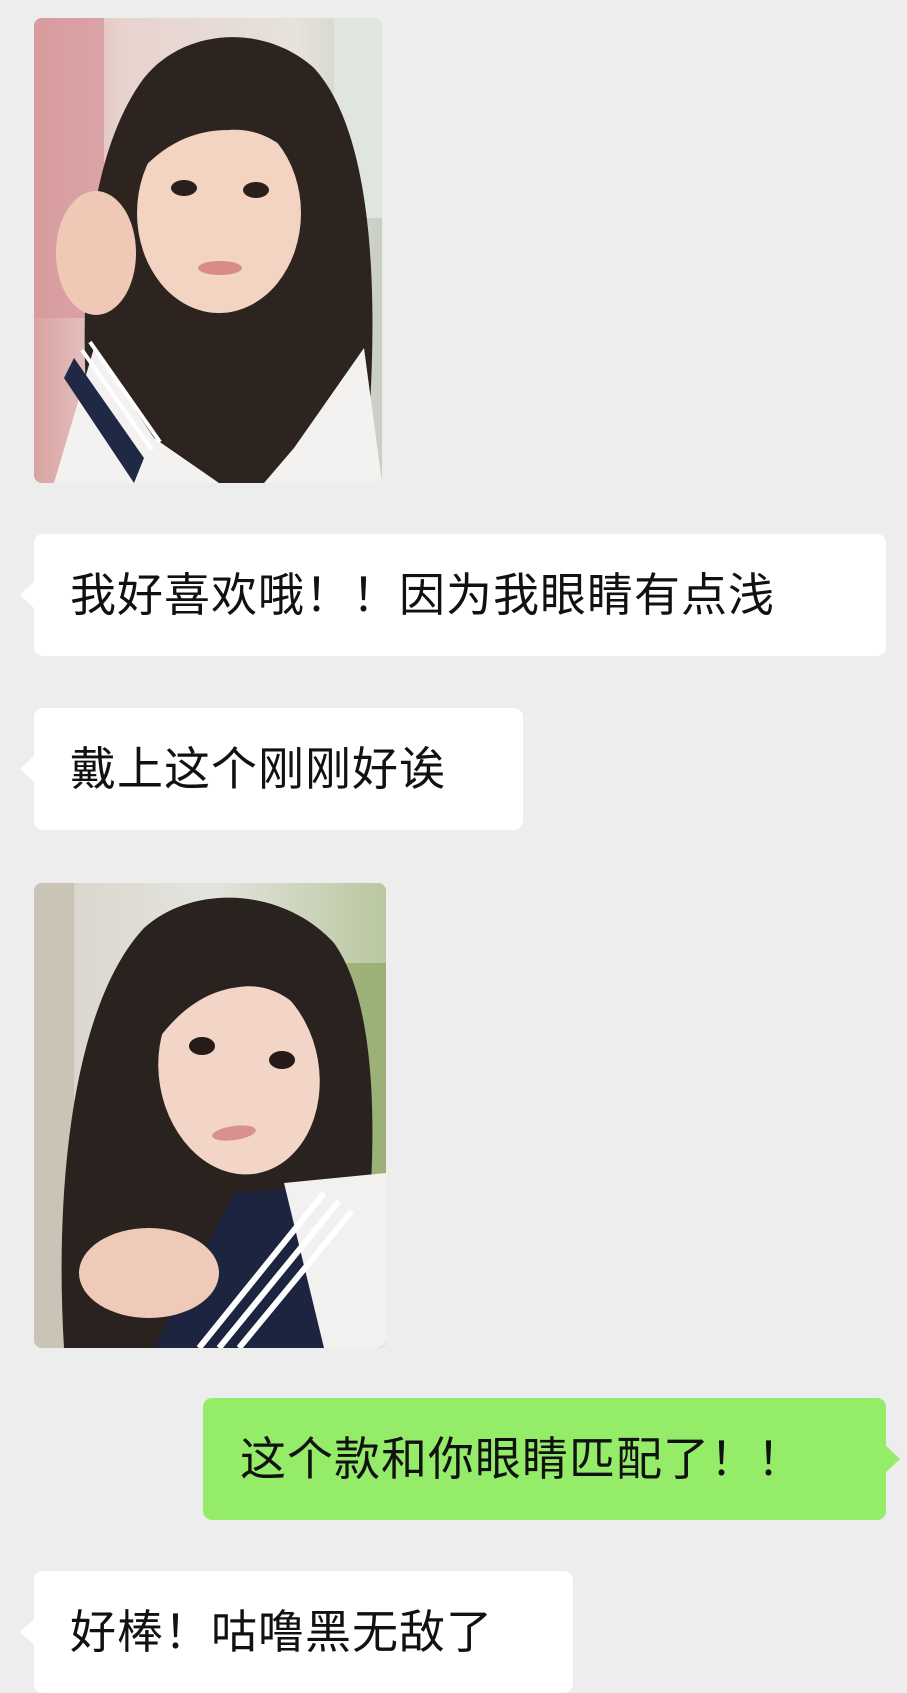 This screenshot has height=1693, width=907. I want to click on incoming-message-bubble: 我好喜欢哦！！因为我眼睛有点浅, so click(453, 595).